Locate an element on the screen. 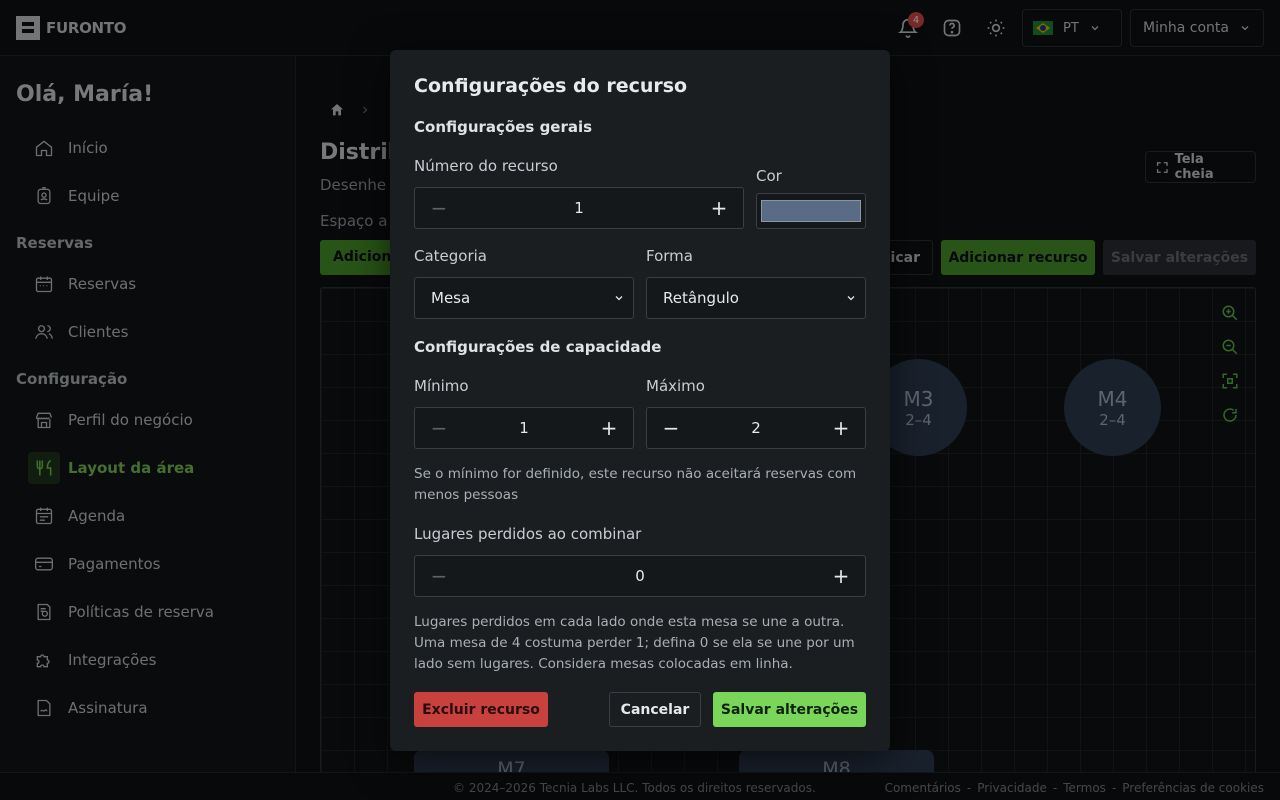 The image size is (1280, 800). modal-title: Configurações do recurso is located at coordinates (551, 86).